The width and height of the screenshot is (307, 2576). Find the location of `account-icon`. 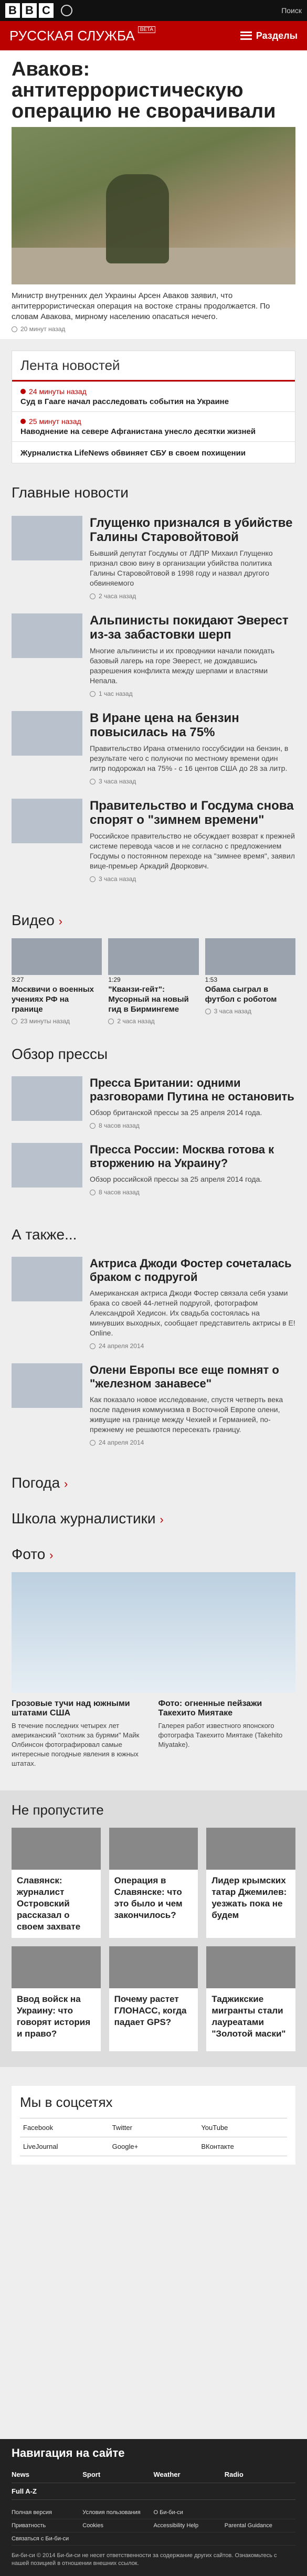

account-icon is located at coordinates (66, 10).